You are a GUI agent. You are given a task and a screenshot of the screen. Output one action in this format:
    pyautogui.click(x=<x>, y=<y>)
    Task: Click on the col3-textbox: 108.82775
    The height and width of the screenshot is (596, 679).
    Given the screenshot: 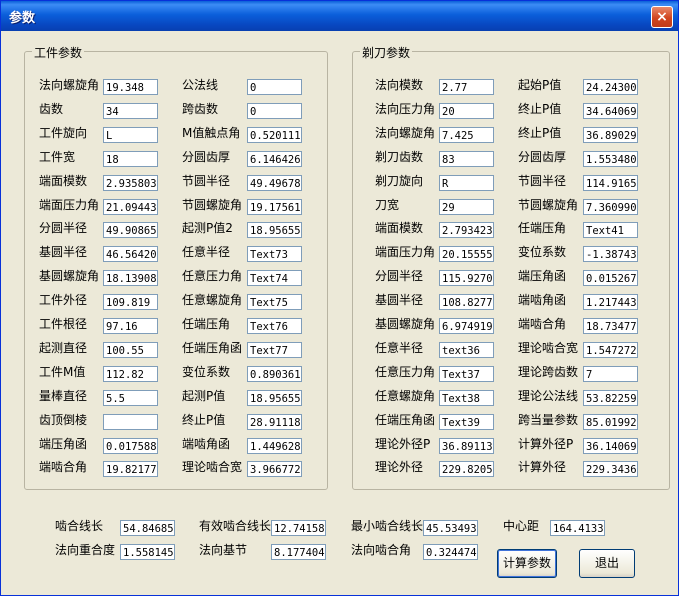 What is the action you would take?
    pyautogui.click(x=466, y=302)
    